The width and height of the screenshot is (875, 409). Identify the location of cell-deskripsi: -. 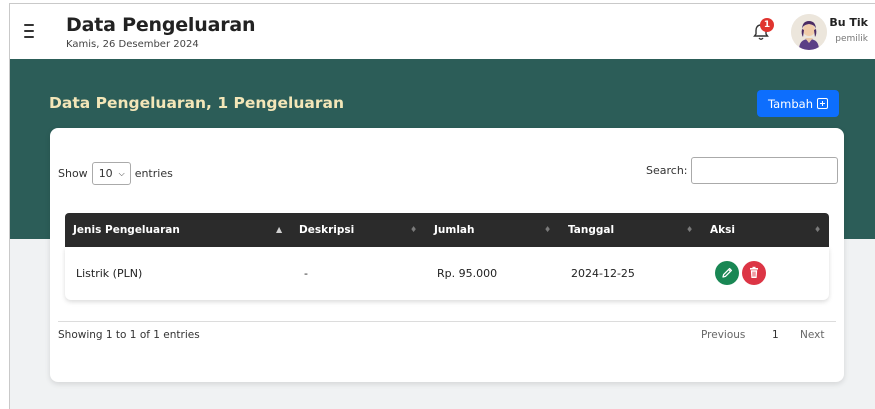
(306, 273).